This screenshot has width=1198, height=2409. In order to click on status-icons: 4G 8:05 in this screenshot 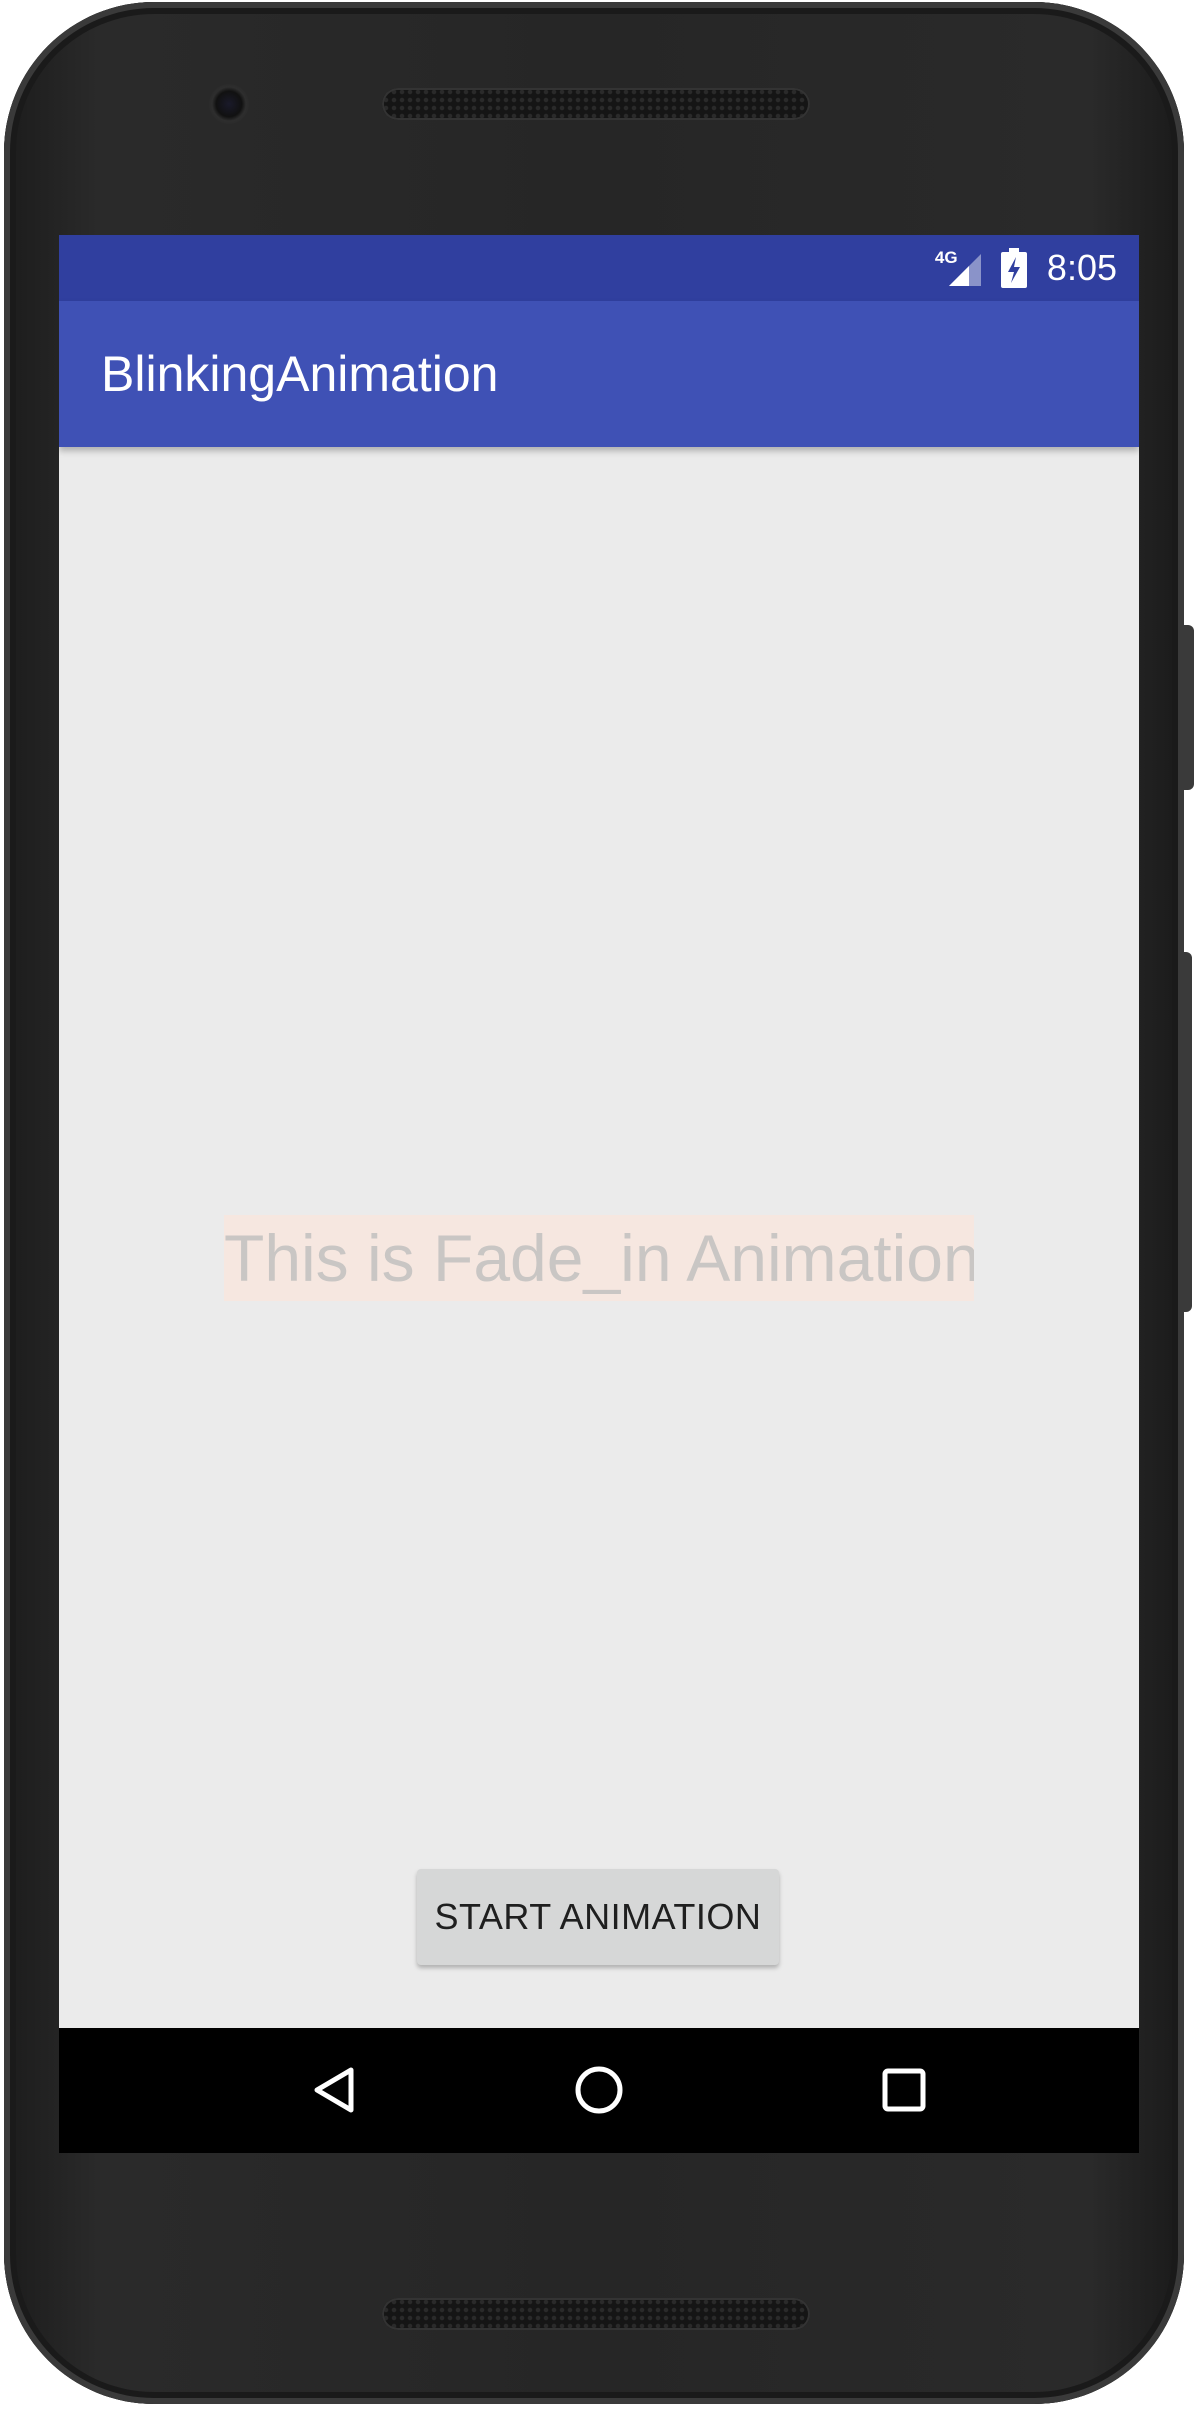, I will do `click(1026, 268)`.